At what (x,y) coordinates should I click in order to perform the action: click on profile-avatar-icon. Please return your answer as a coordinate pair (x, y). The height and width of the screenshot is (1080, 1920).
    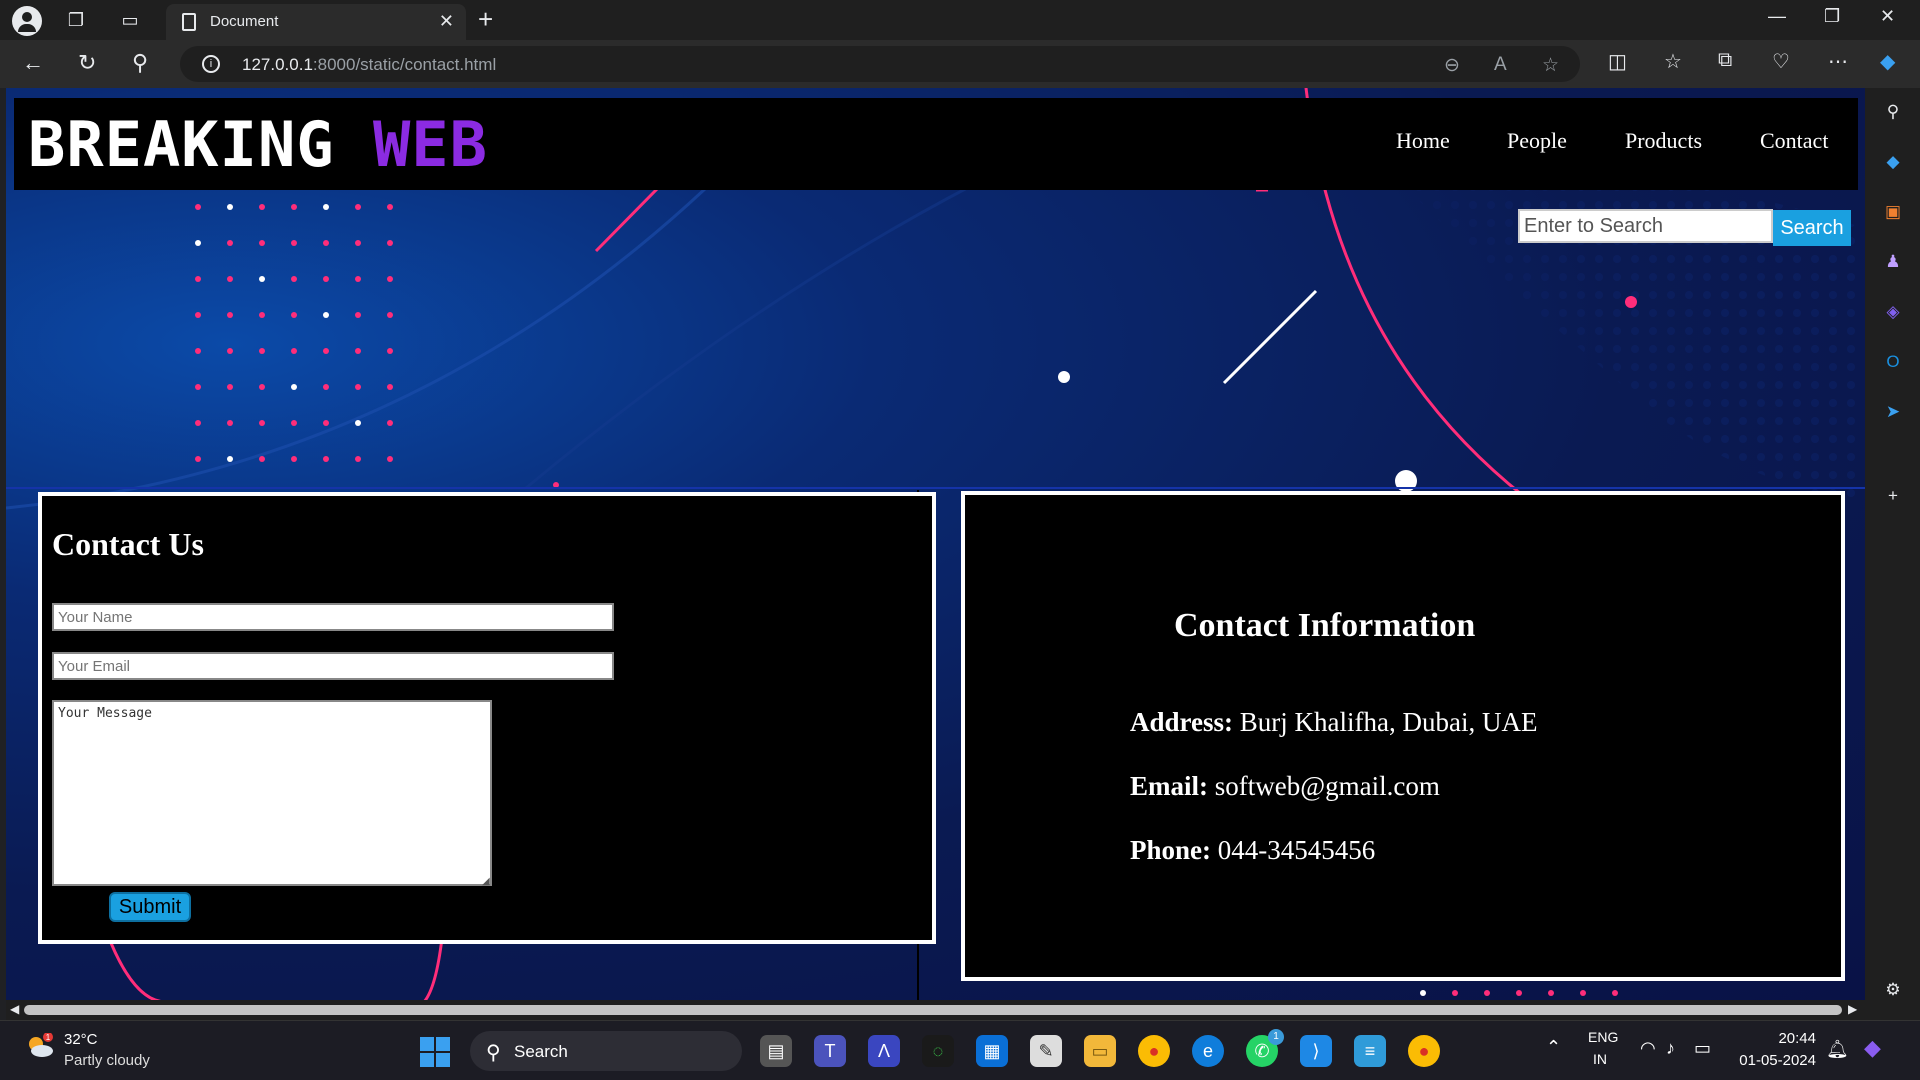
    Looking at the image, I should click on (27, 21).